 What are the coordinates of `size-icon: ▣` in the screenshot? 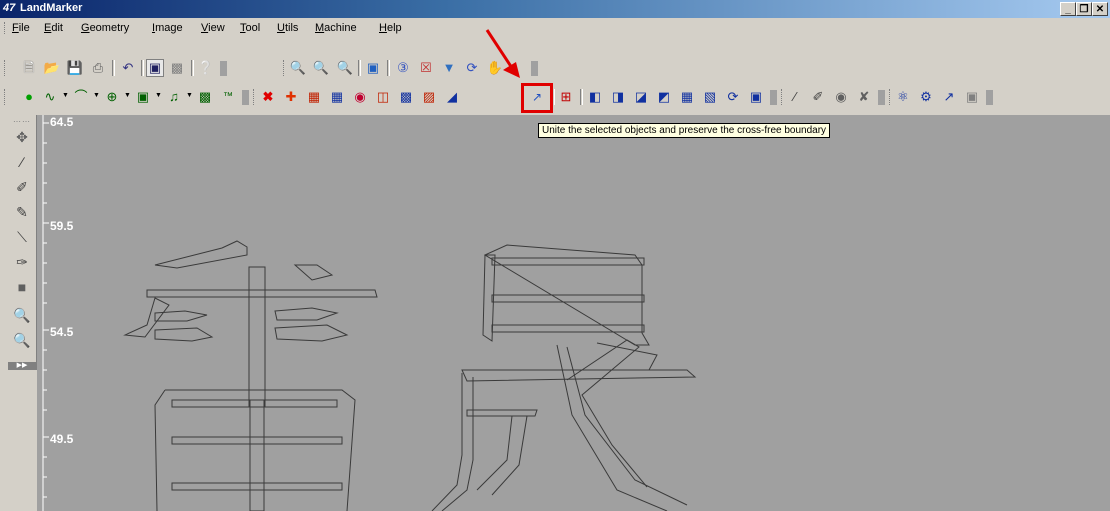 It's located at (756, 97).